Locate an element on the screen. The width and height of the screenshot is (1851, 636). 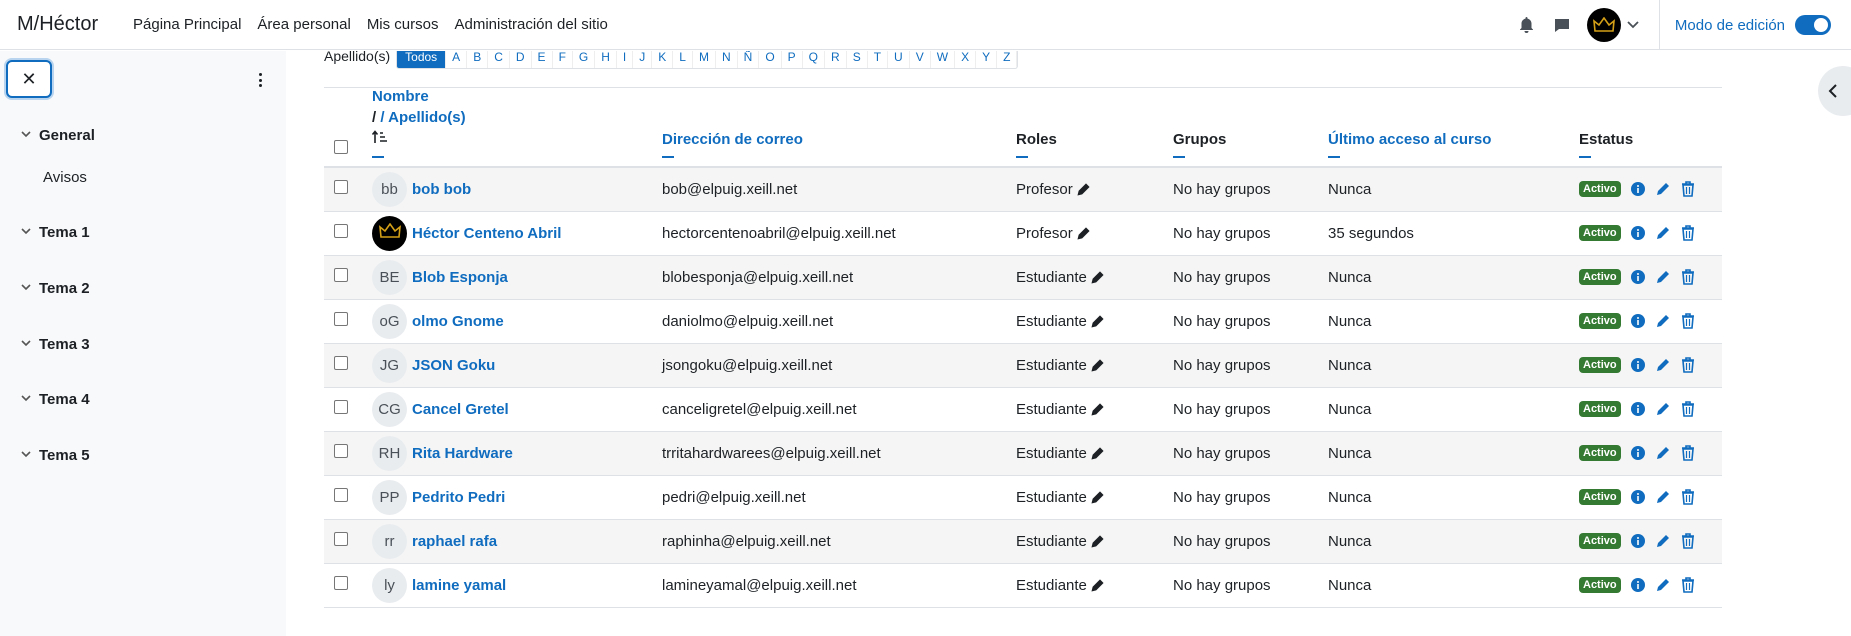
header-name: Nombre / / Apellido(s) is located at coordinates (516, 127).